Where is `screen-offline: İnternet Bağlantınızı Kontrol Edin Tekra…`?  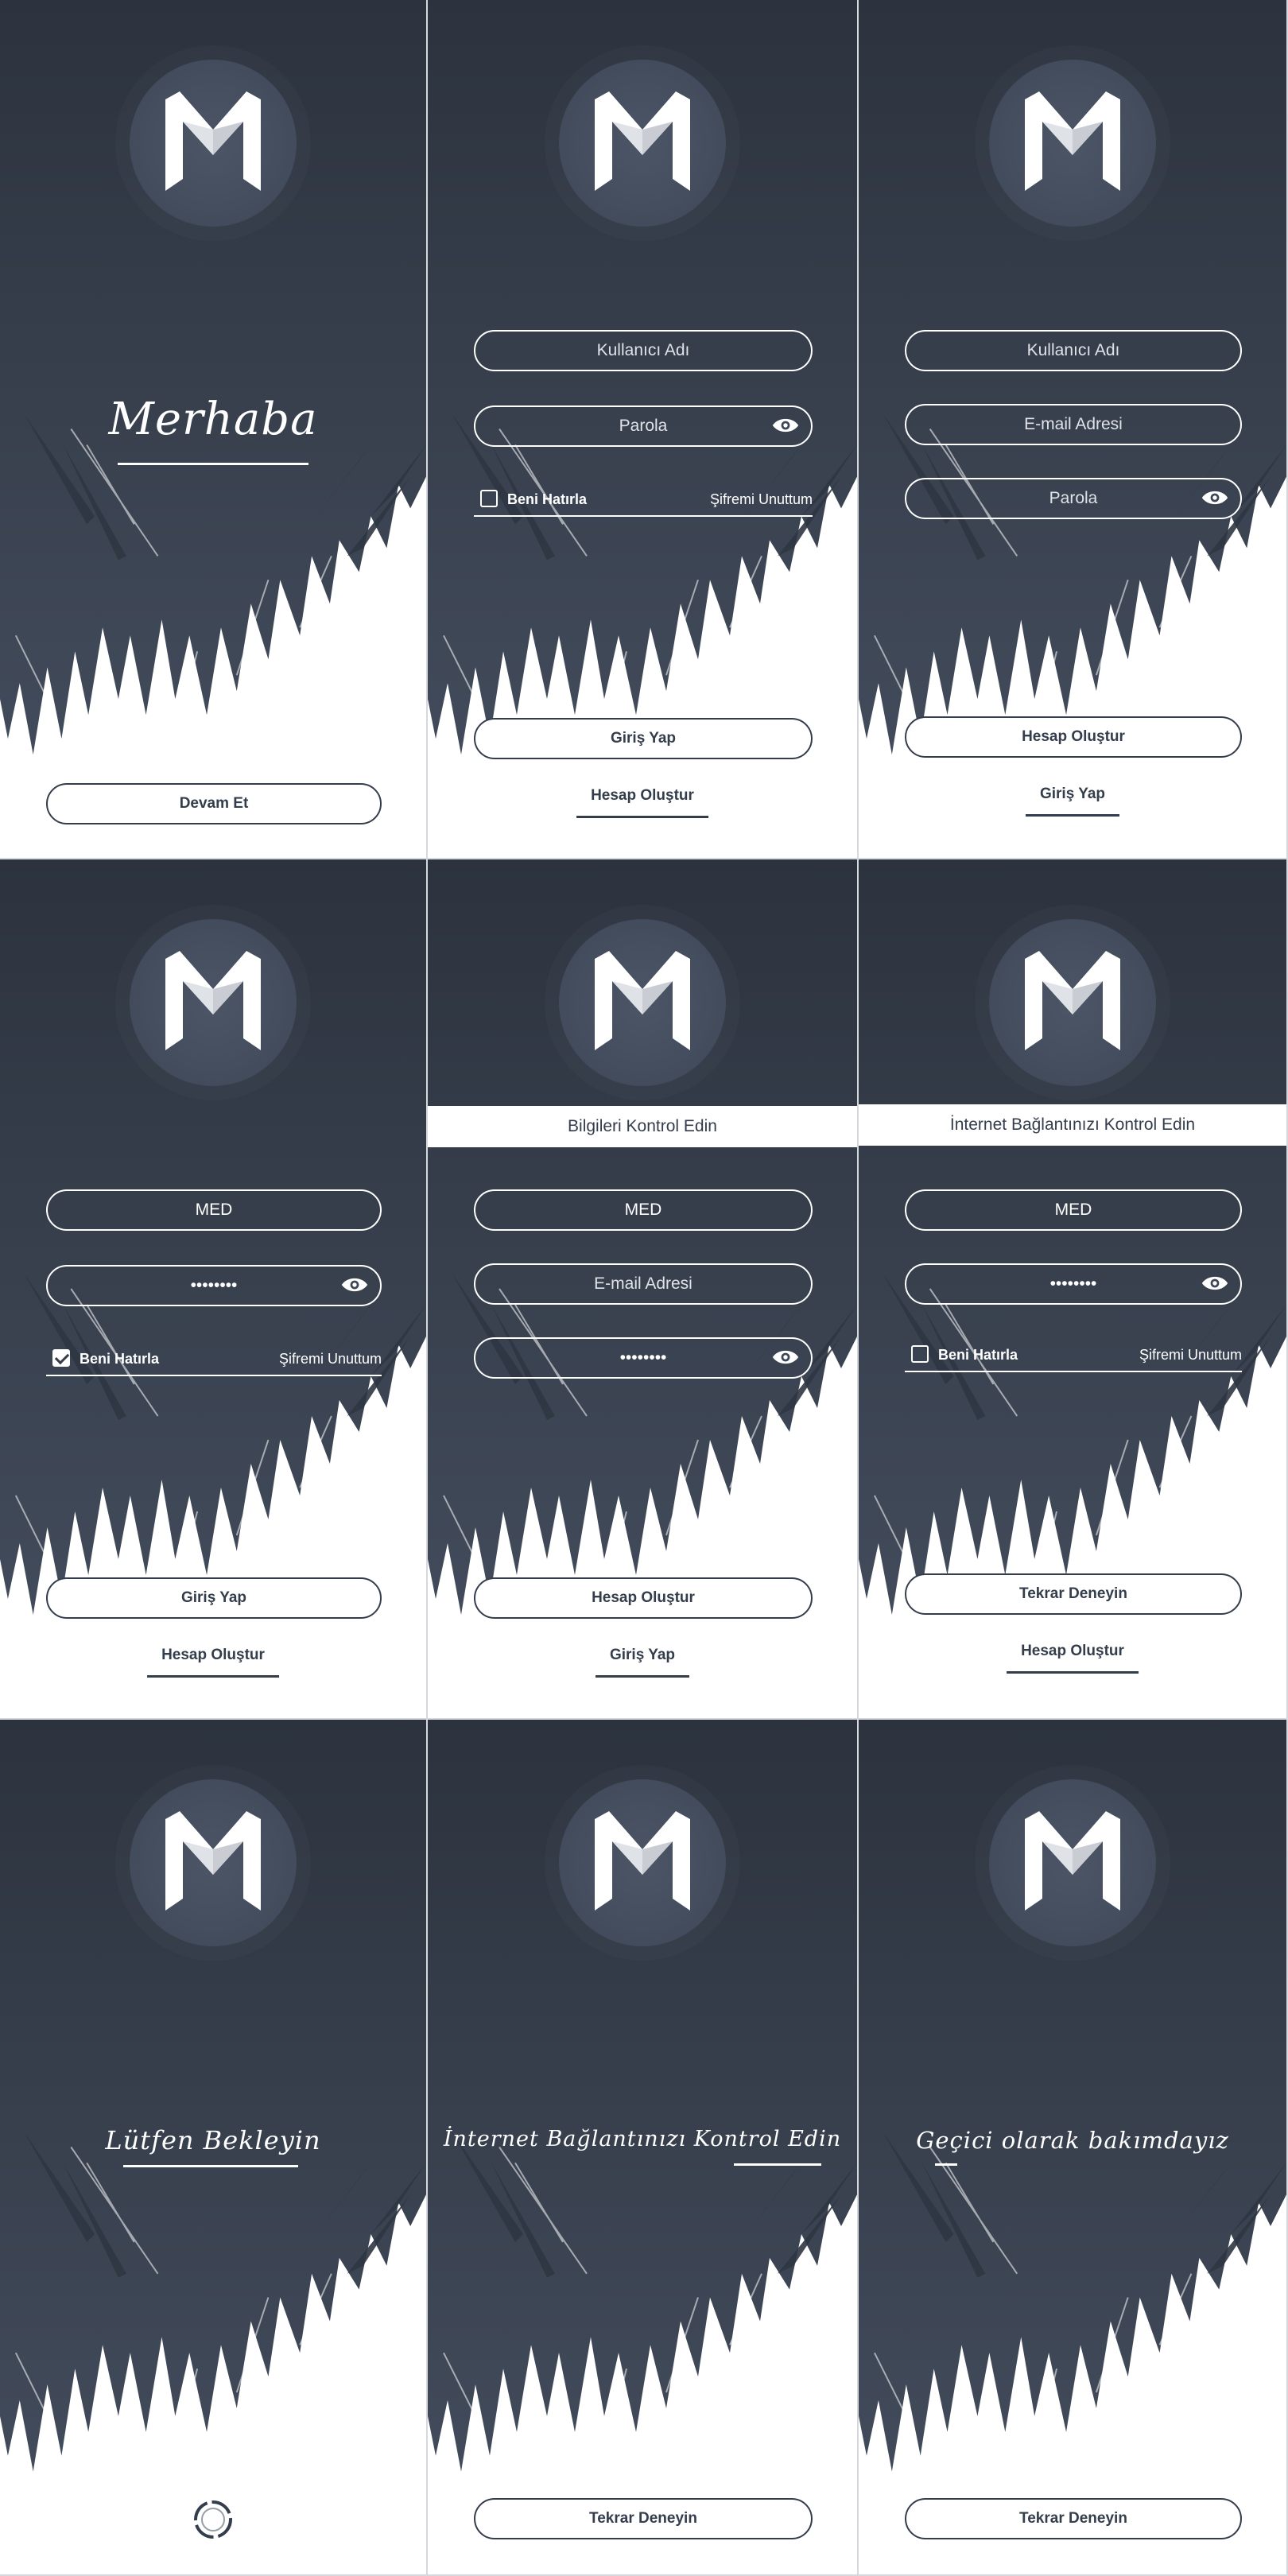
screen-offline: İnternet Bağlantınızı Kontrol Edin Tekra… is located at coordinates (644, 2148).